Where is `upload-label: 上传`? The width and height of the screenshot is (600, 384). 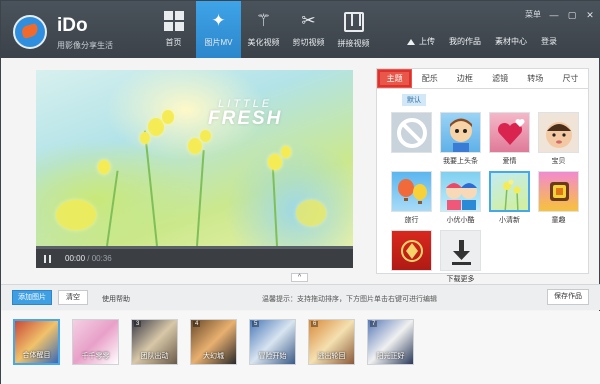 upload-label: 上传 is located at coordinates (427, 41).